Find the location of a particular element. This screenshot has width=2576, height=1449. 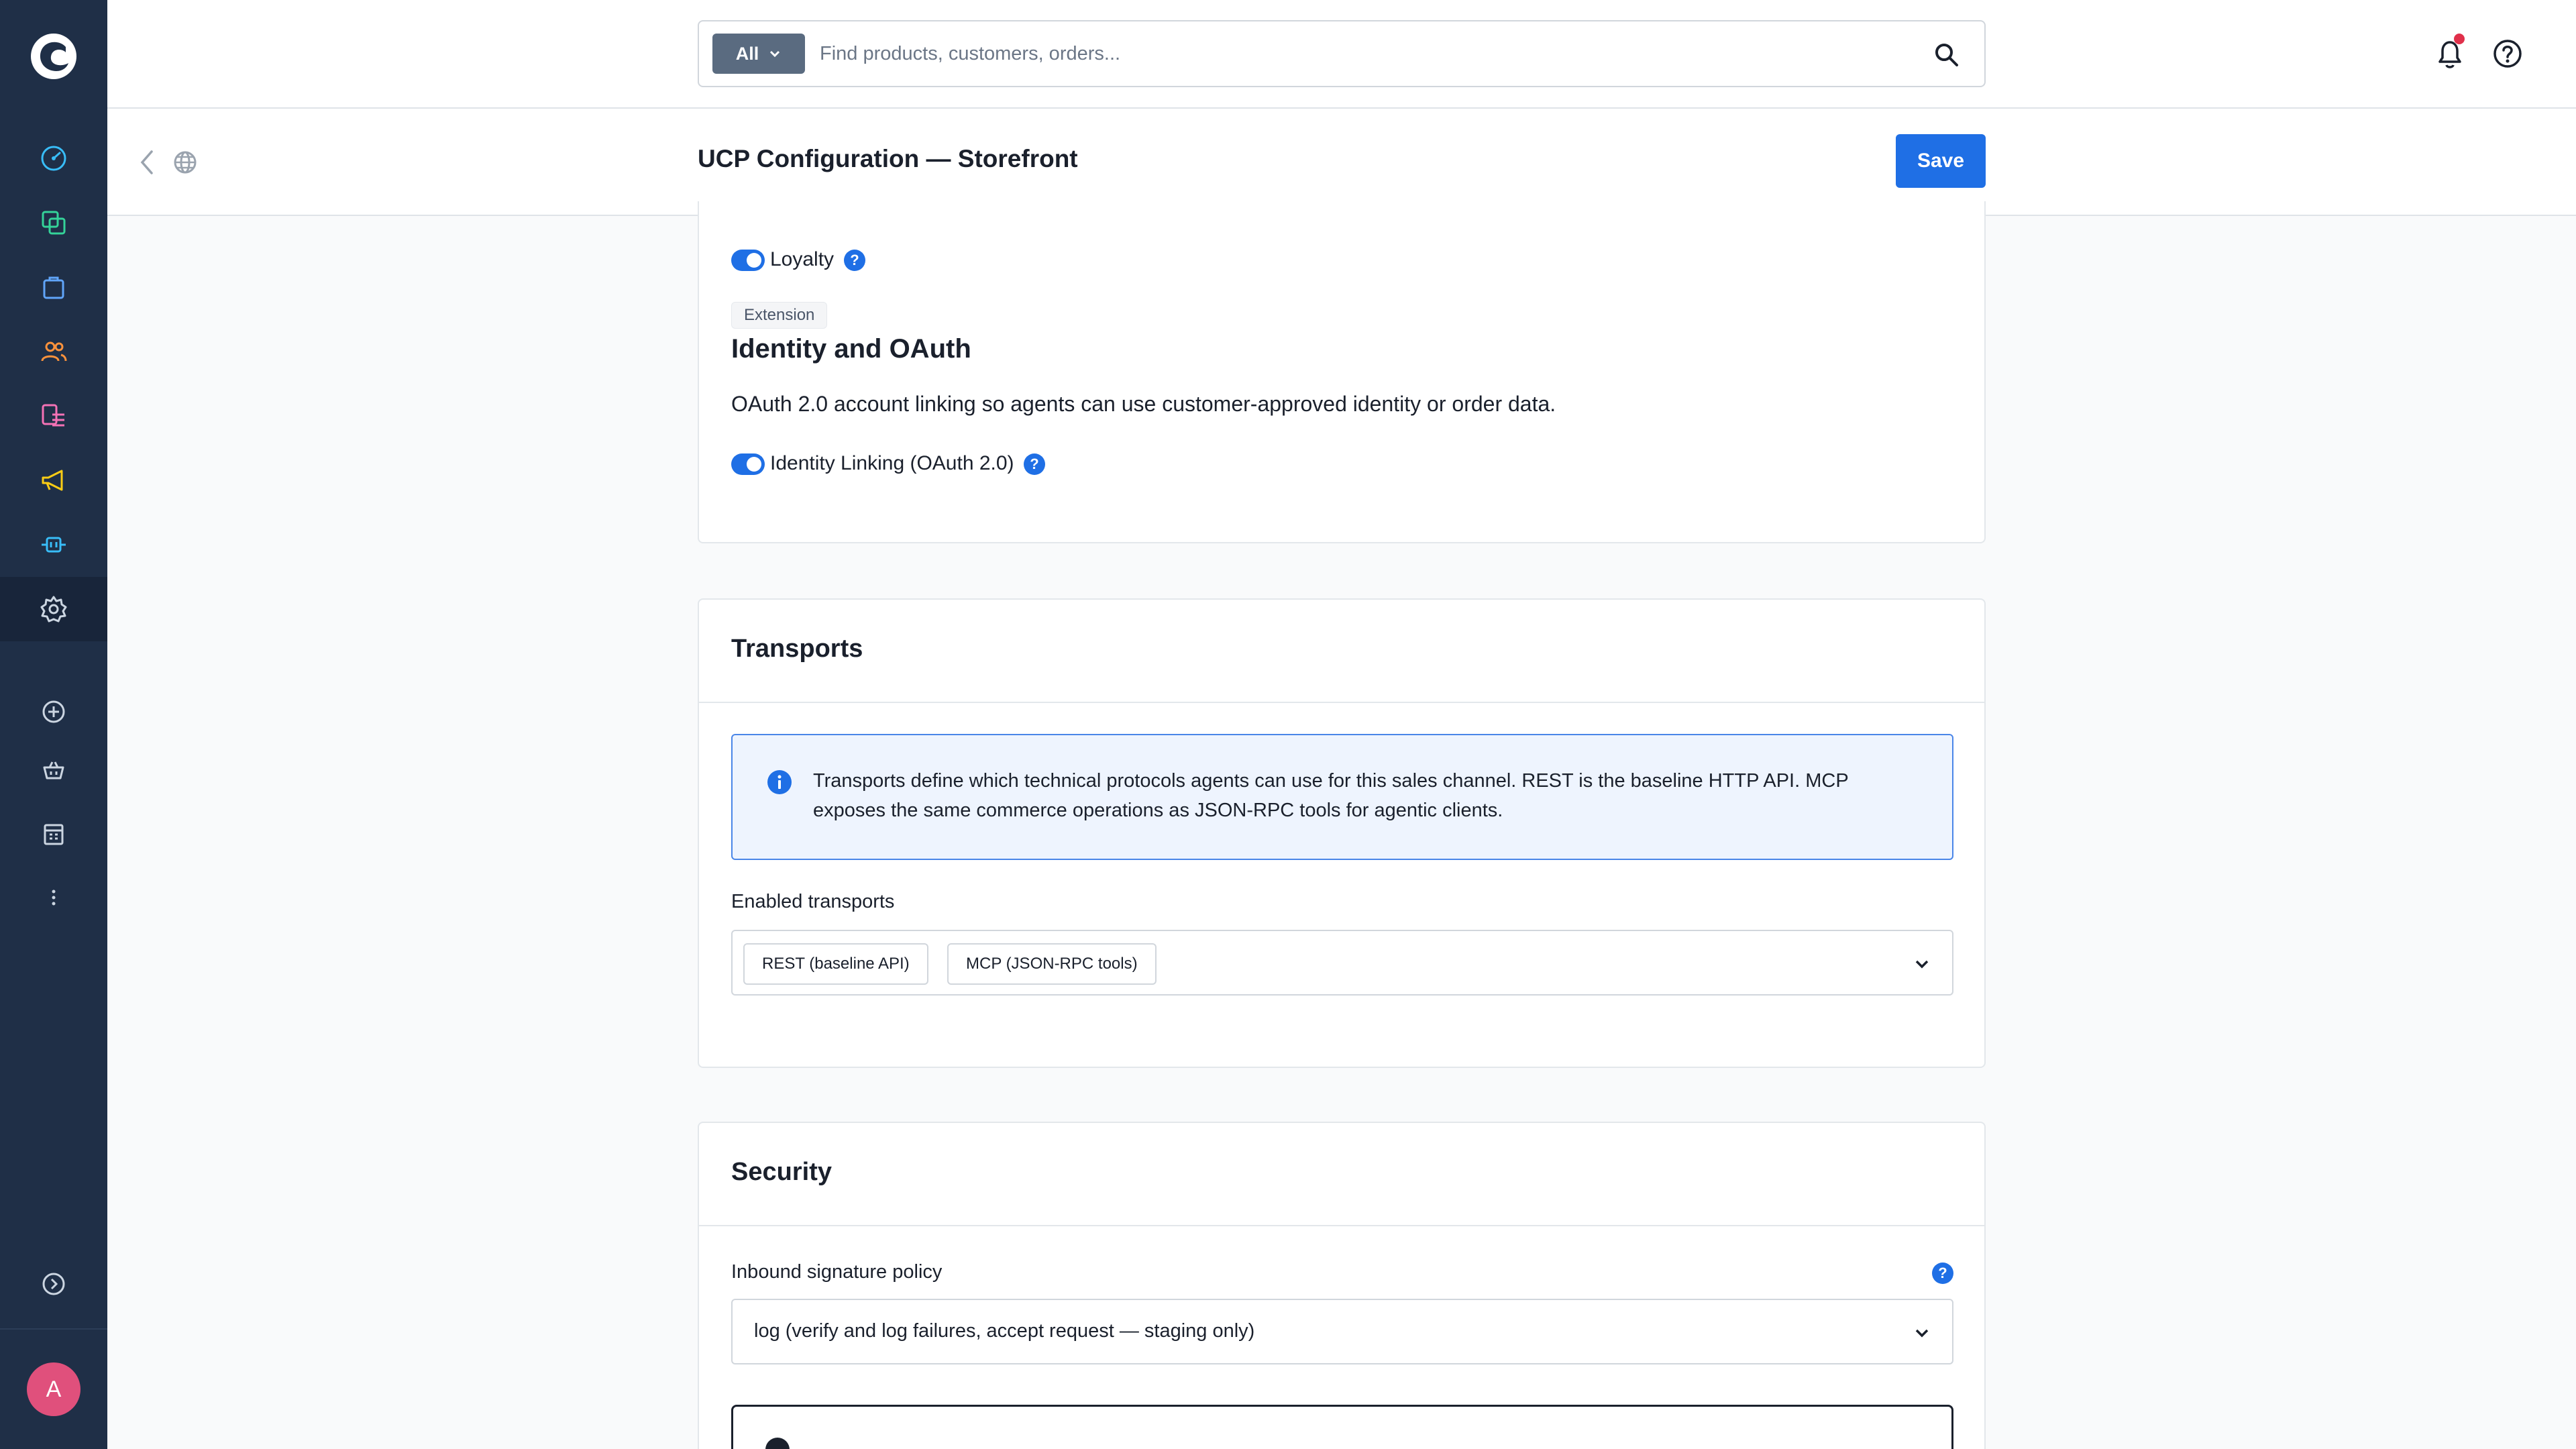

sidebar-item-more is located at coordinates (53, 897).